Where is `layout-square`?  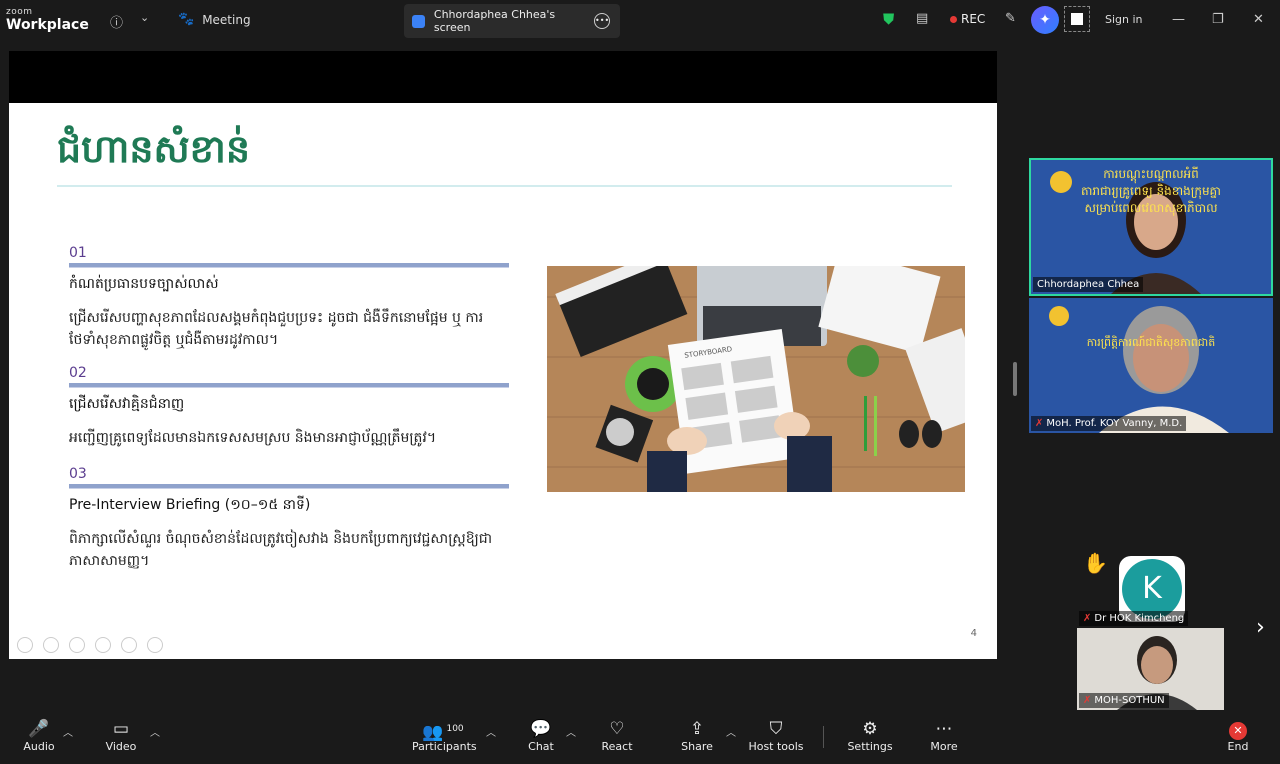
layout-square is located at coordinates (1077, 19).